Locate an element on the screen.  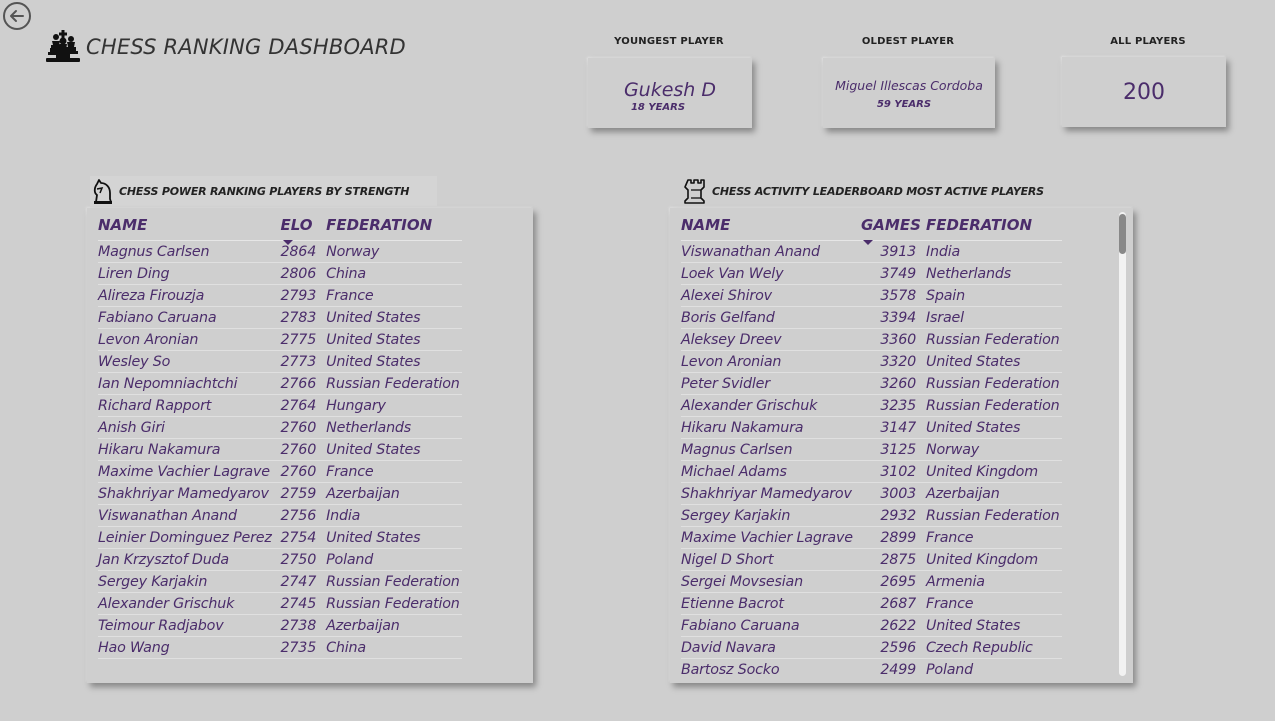
table-row: Maxime Vachier Lagrave 2760 France is located at coordinates (280, 471).